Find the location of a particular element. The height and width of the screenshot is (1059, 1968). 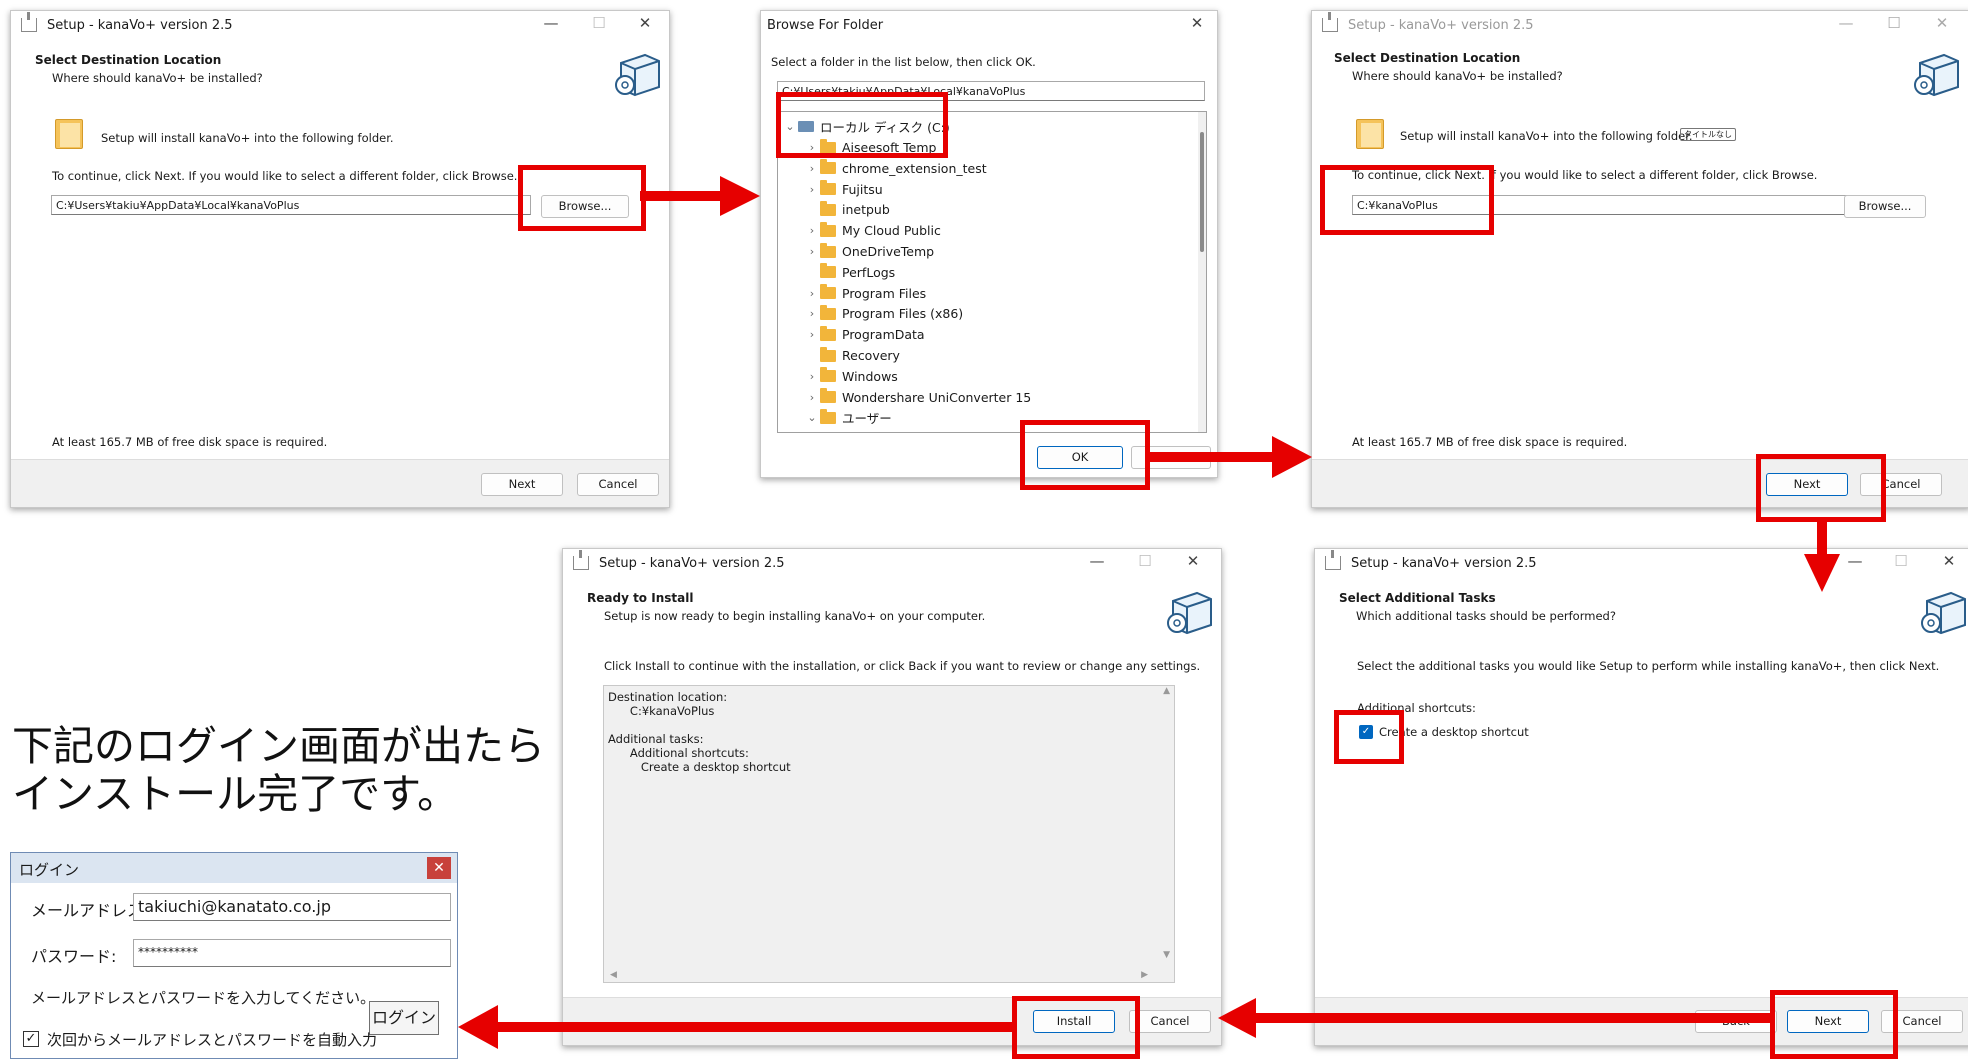

tree-item-label: inetpub is located at coordinates (866, 210).